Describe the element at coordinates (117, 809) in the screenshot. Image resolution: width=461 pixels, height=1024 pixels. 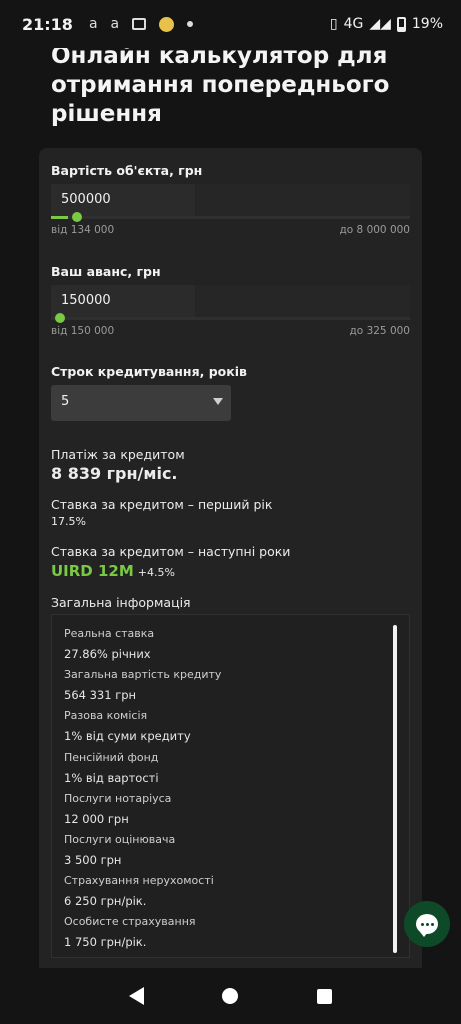
I see `info-item: Послуги нотаріуса 12 000 грн` at that location.